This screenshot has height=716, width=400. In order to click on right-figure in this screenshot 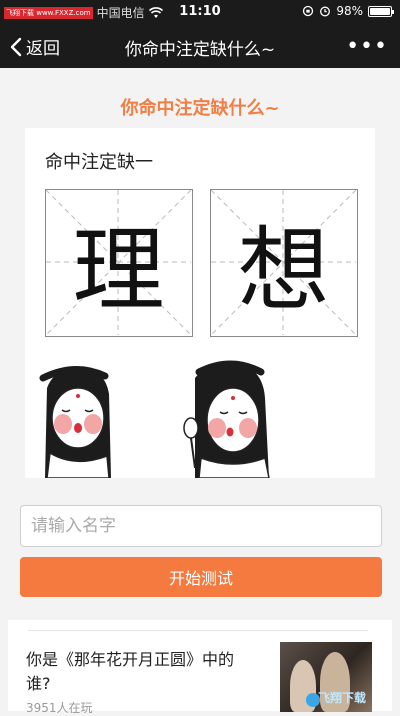, I will do `click(226, 419)`.